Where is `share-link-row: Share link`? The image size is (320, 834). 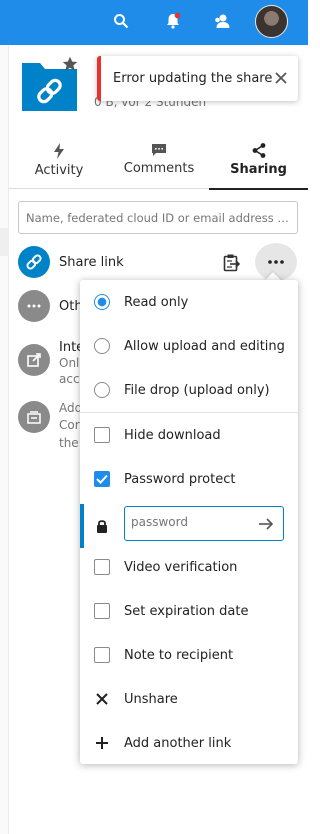
share-link-row: Share link is located at coordinates (71, 262).